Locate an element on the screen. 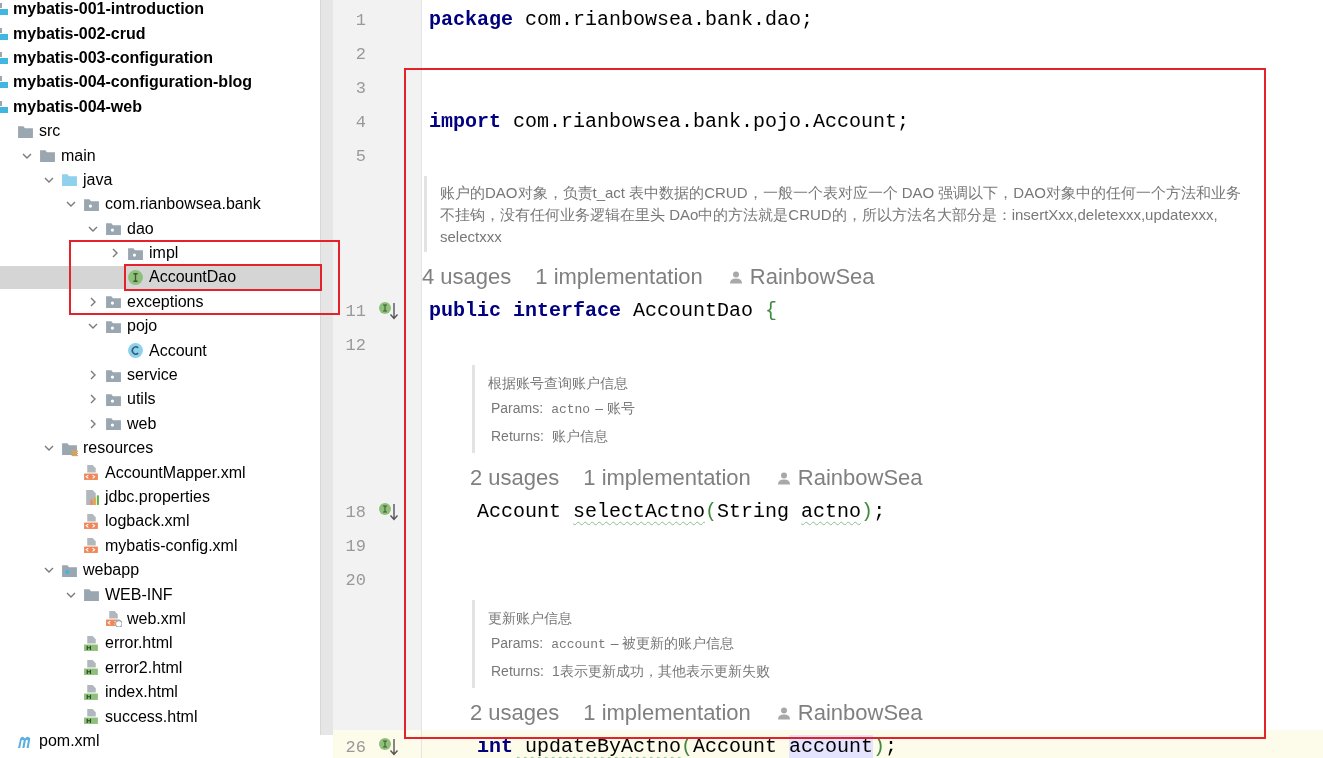  tree-item-label: error2.html is located at coordinates (144, 667).